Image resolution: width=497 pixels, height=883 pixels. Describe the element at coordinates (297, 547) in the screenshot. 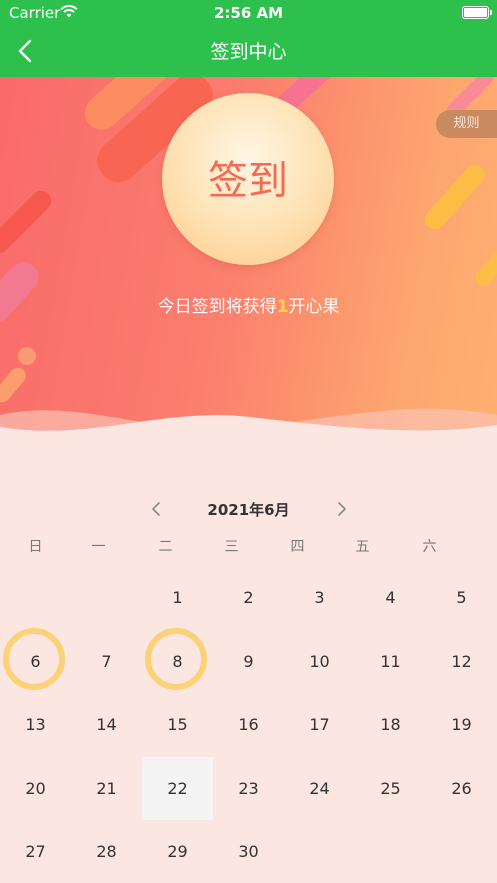

I see `weekday-label: 四` at that location.